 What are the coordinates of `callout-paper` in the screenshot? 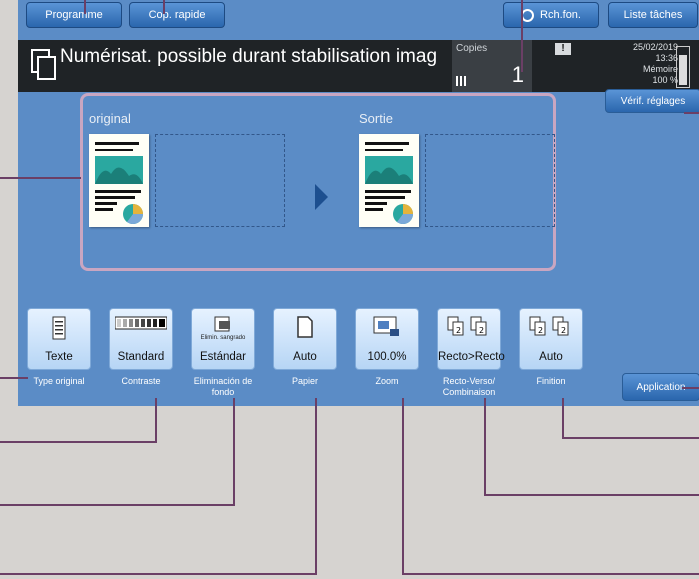 It's located at (158, 486).